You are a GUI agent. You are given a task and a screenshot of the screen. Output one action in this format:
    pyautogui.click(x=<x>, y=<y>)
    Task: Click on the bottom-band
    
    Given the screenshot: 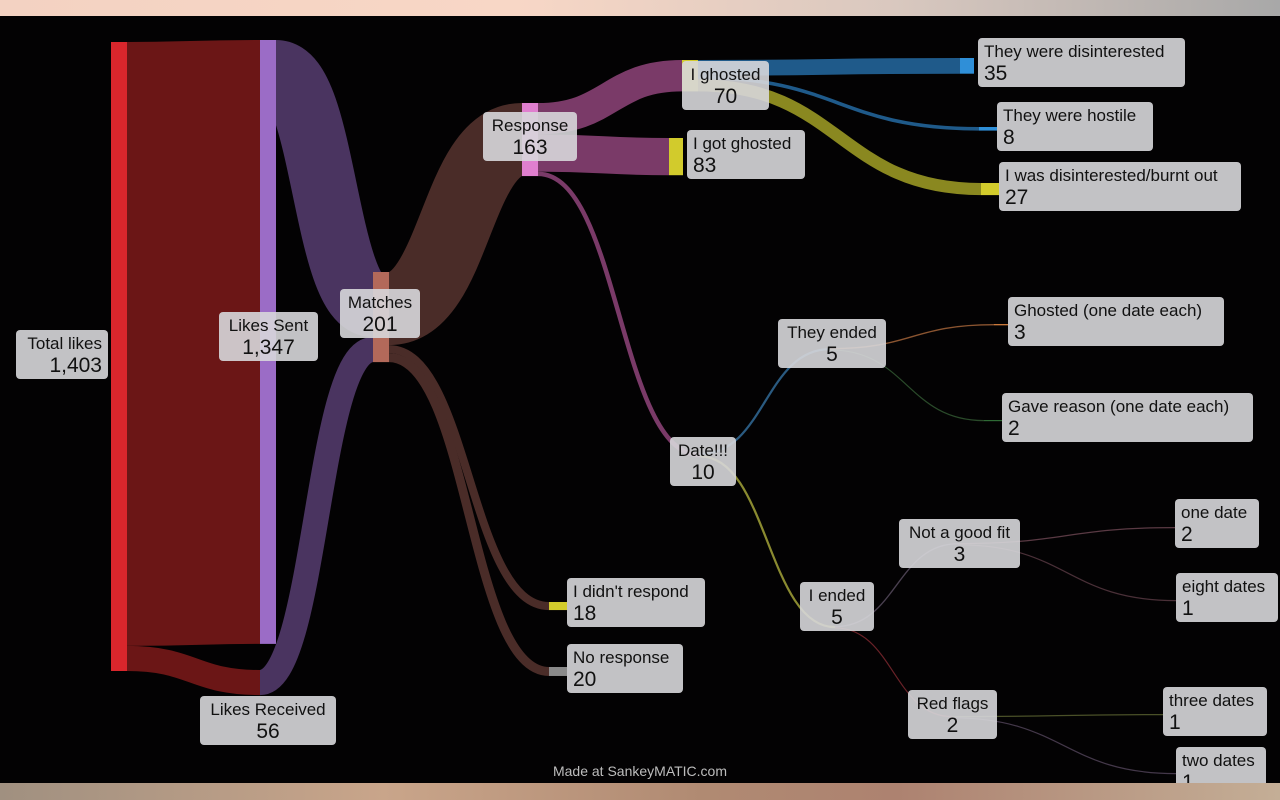 What is the action you would take?
    pyautogui.click(x=640, y=791)
    